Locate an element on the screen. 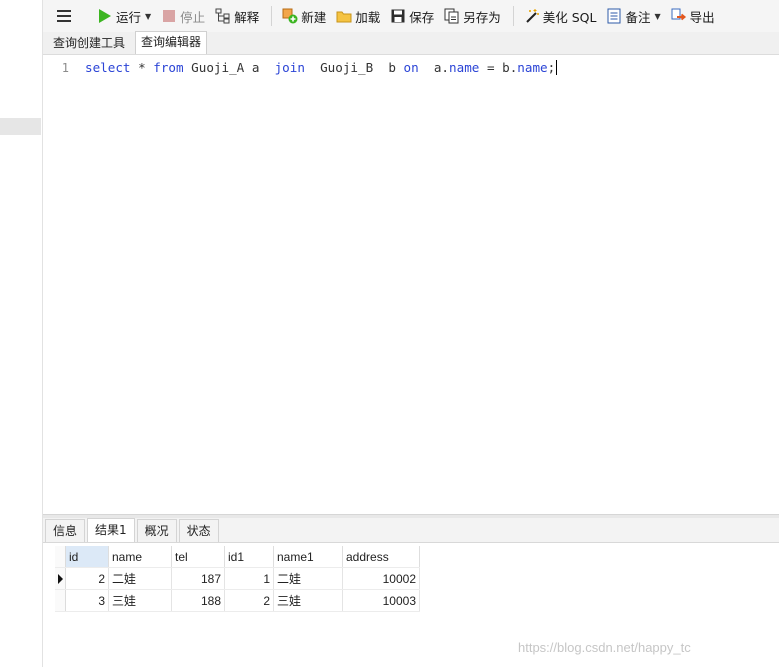 The height and width of the screenshot is (667, 779). cell-name: 三娃 is located at coordinates (140, 600).